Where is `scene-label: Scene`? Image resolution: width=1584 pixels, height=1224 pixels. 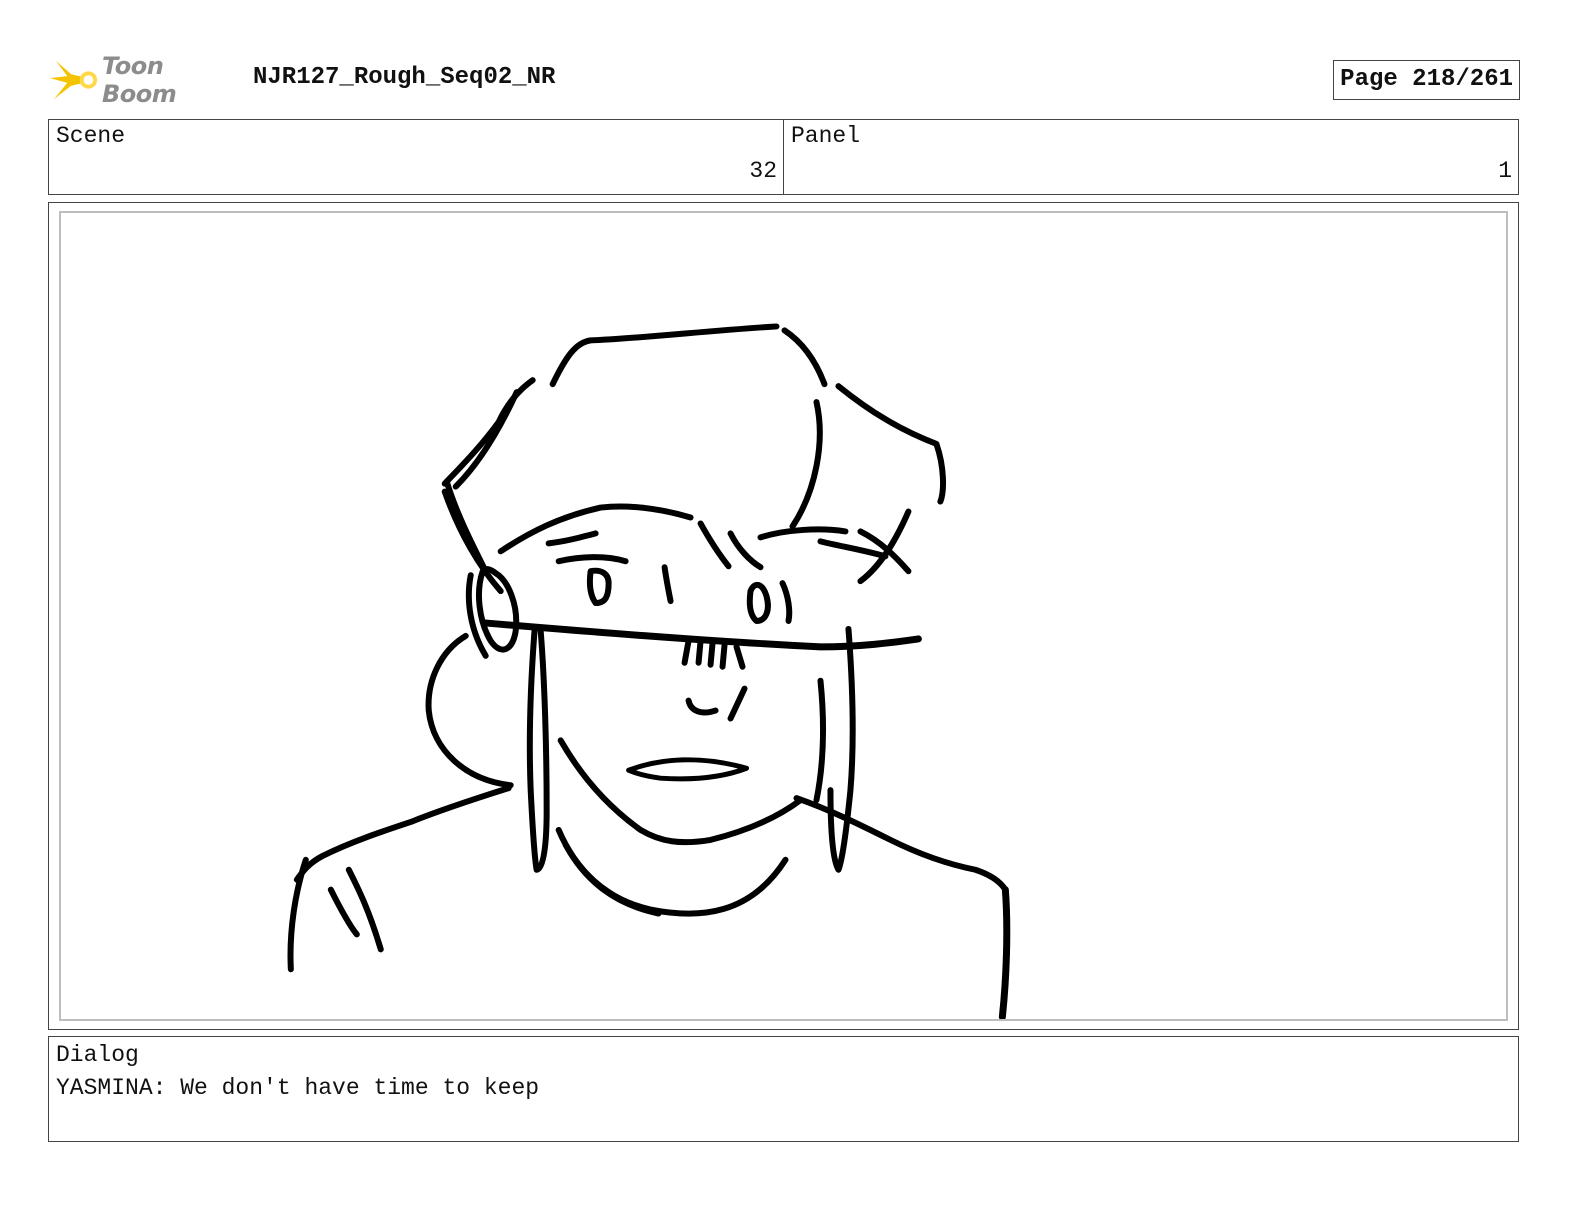 scene-label: Scene is located at coordinates (91, 136).